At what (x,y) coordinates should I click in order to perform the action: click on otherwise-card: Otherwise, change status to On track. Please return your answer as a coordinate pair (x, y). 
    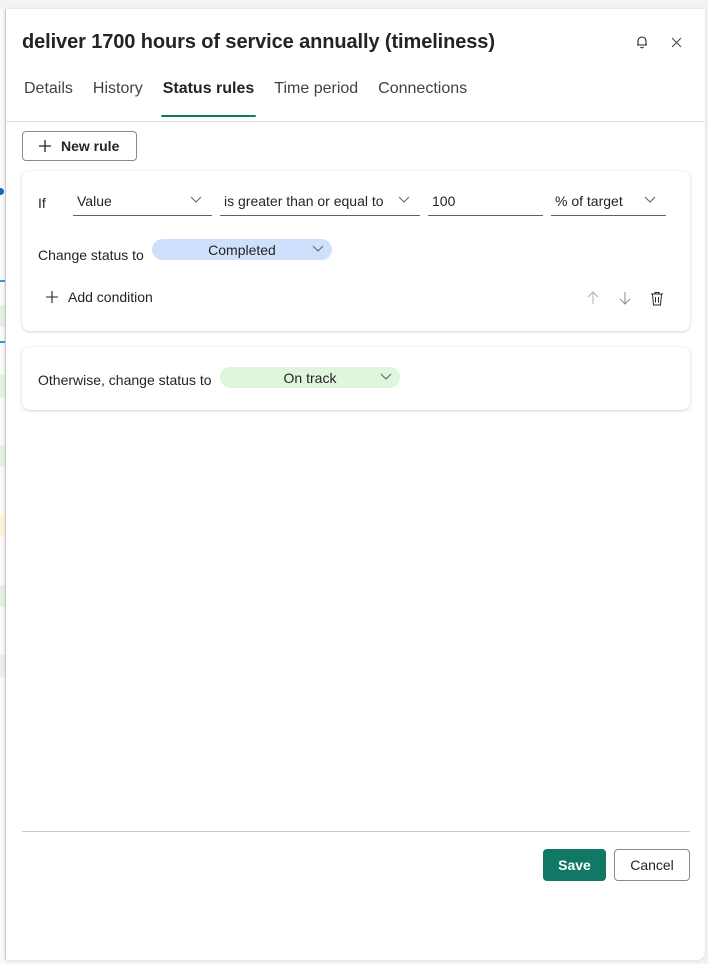
    Looking at the image, I should click on (356, 378).